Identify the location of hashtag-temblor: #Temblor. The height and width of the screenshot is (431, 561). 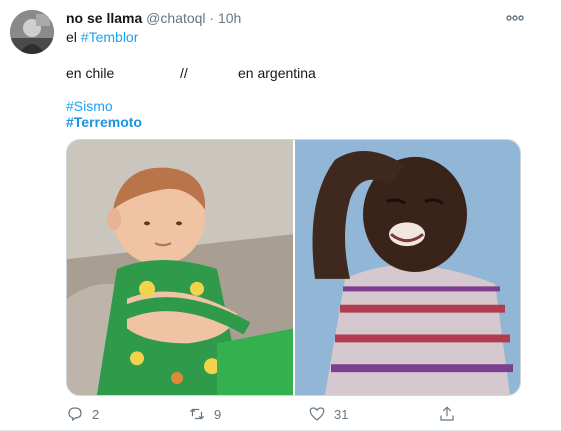
(110, 37).